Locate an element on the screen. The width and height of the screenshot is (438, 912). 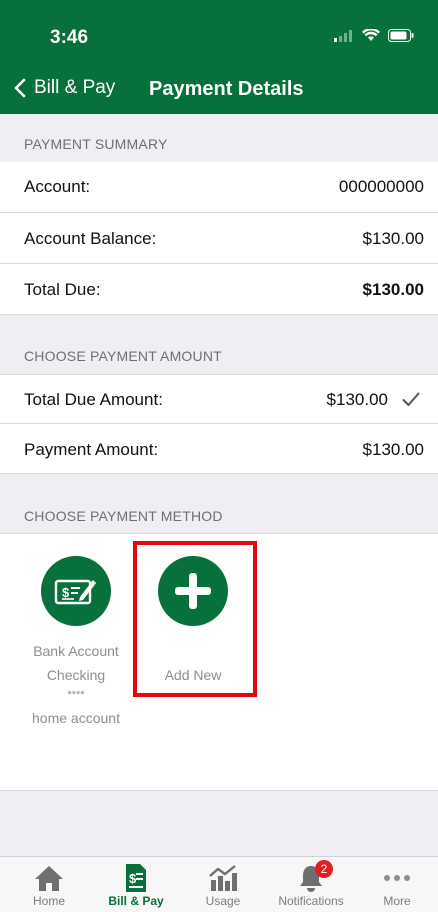
row-label: Account: is located at coordinates (57, 186).